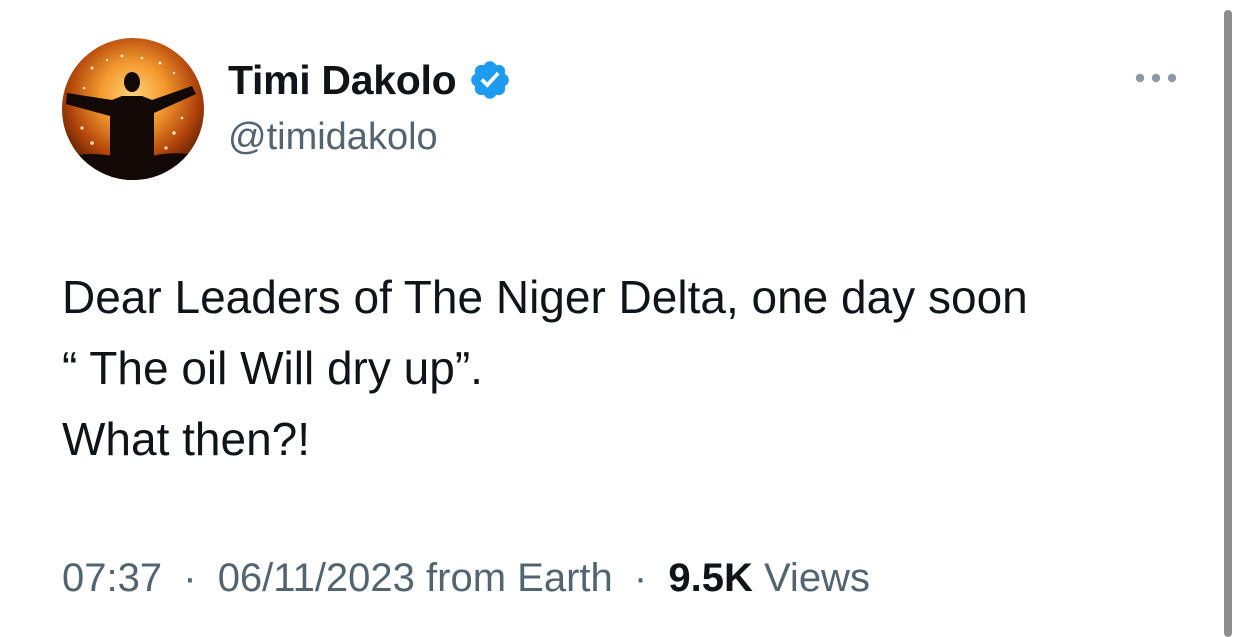 This screenshot has height=637, width=1242. I want to click on avatar-image, so click(133, 109).